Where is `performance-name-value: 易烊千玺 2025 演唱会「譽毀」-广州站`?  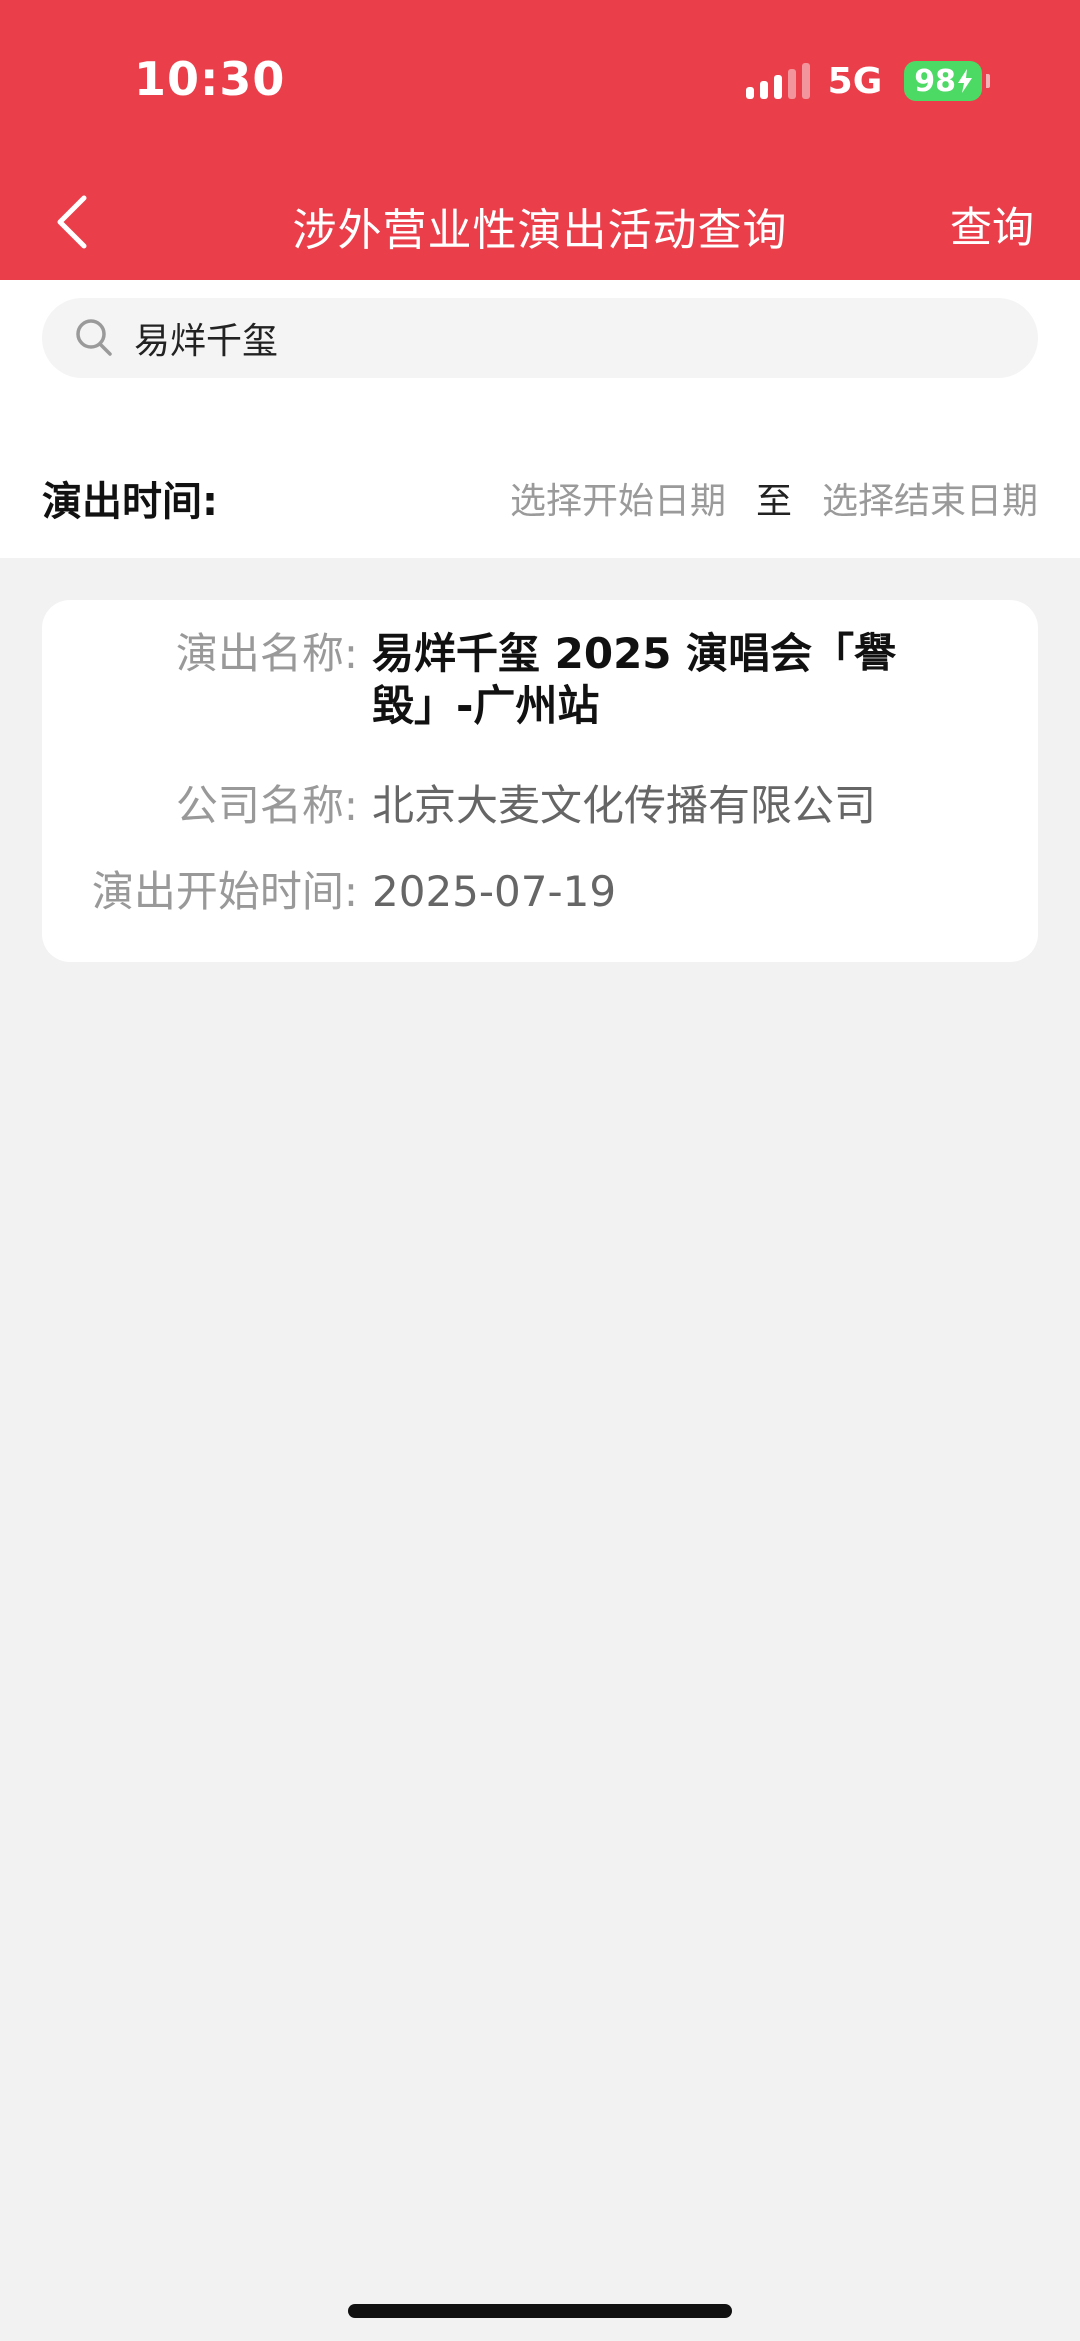 performance-name-value: 易烊千玺 2025 演唱会「譽毀」-广州站 is located at coordinates (634, 679).